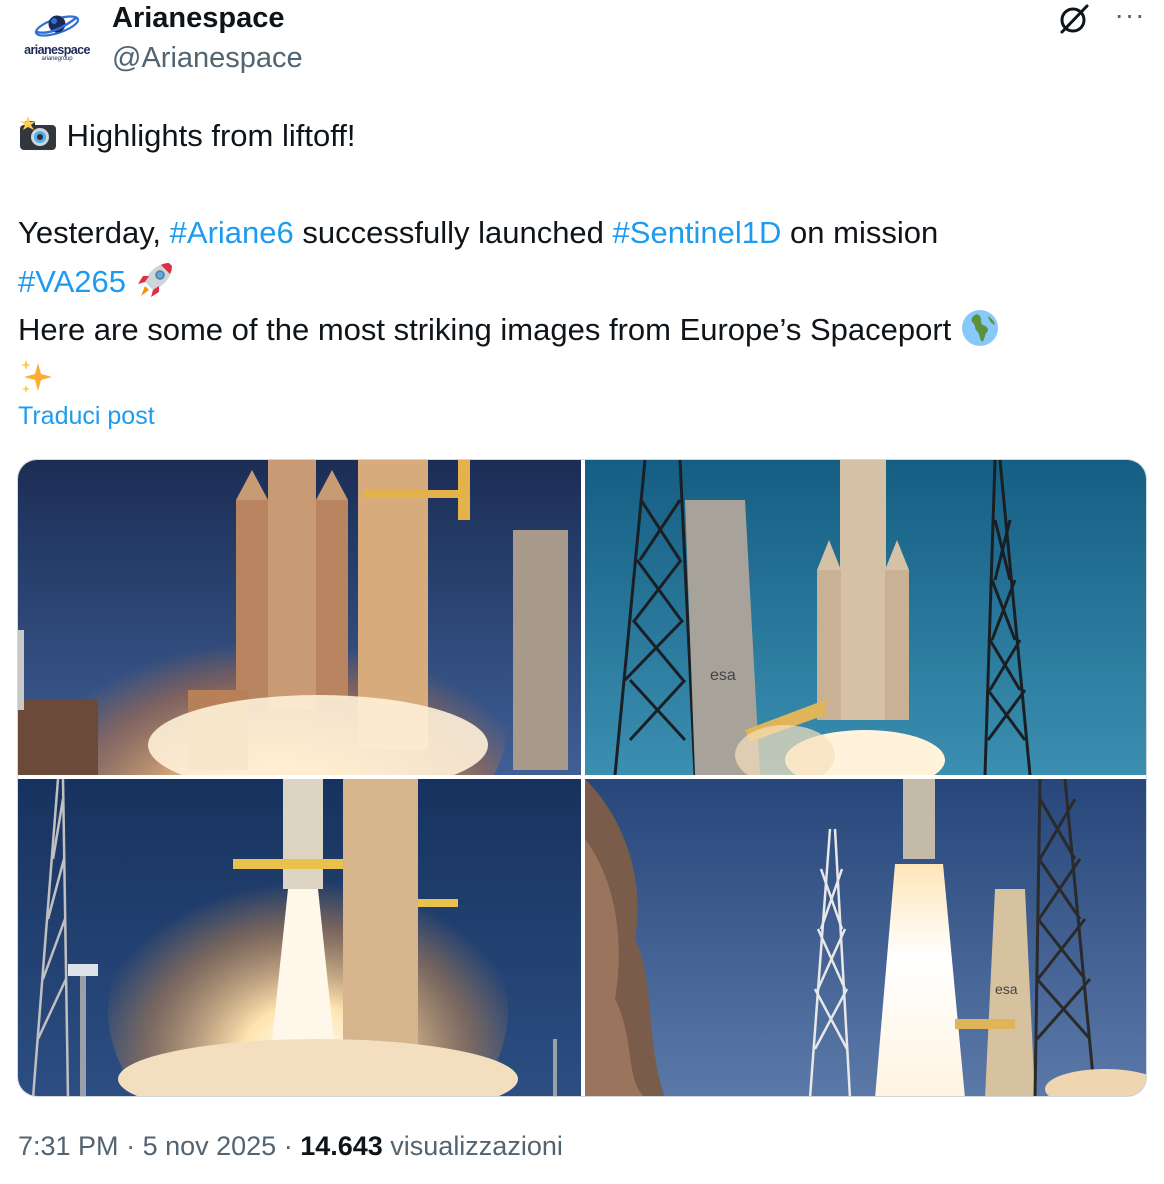  Describe the element at coordinates (472, 1146) in the screenshot. I see `views-label: visualizzazioni` at that location.